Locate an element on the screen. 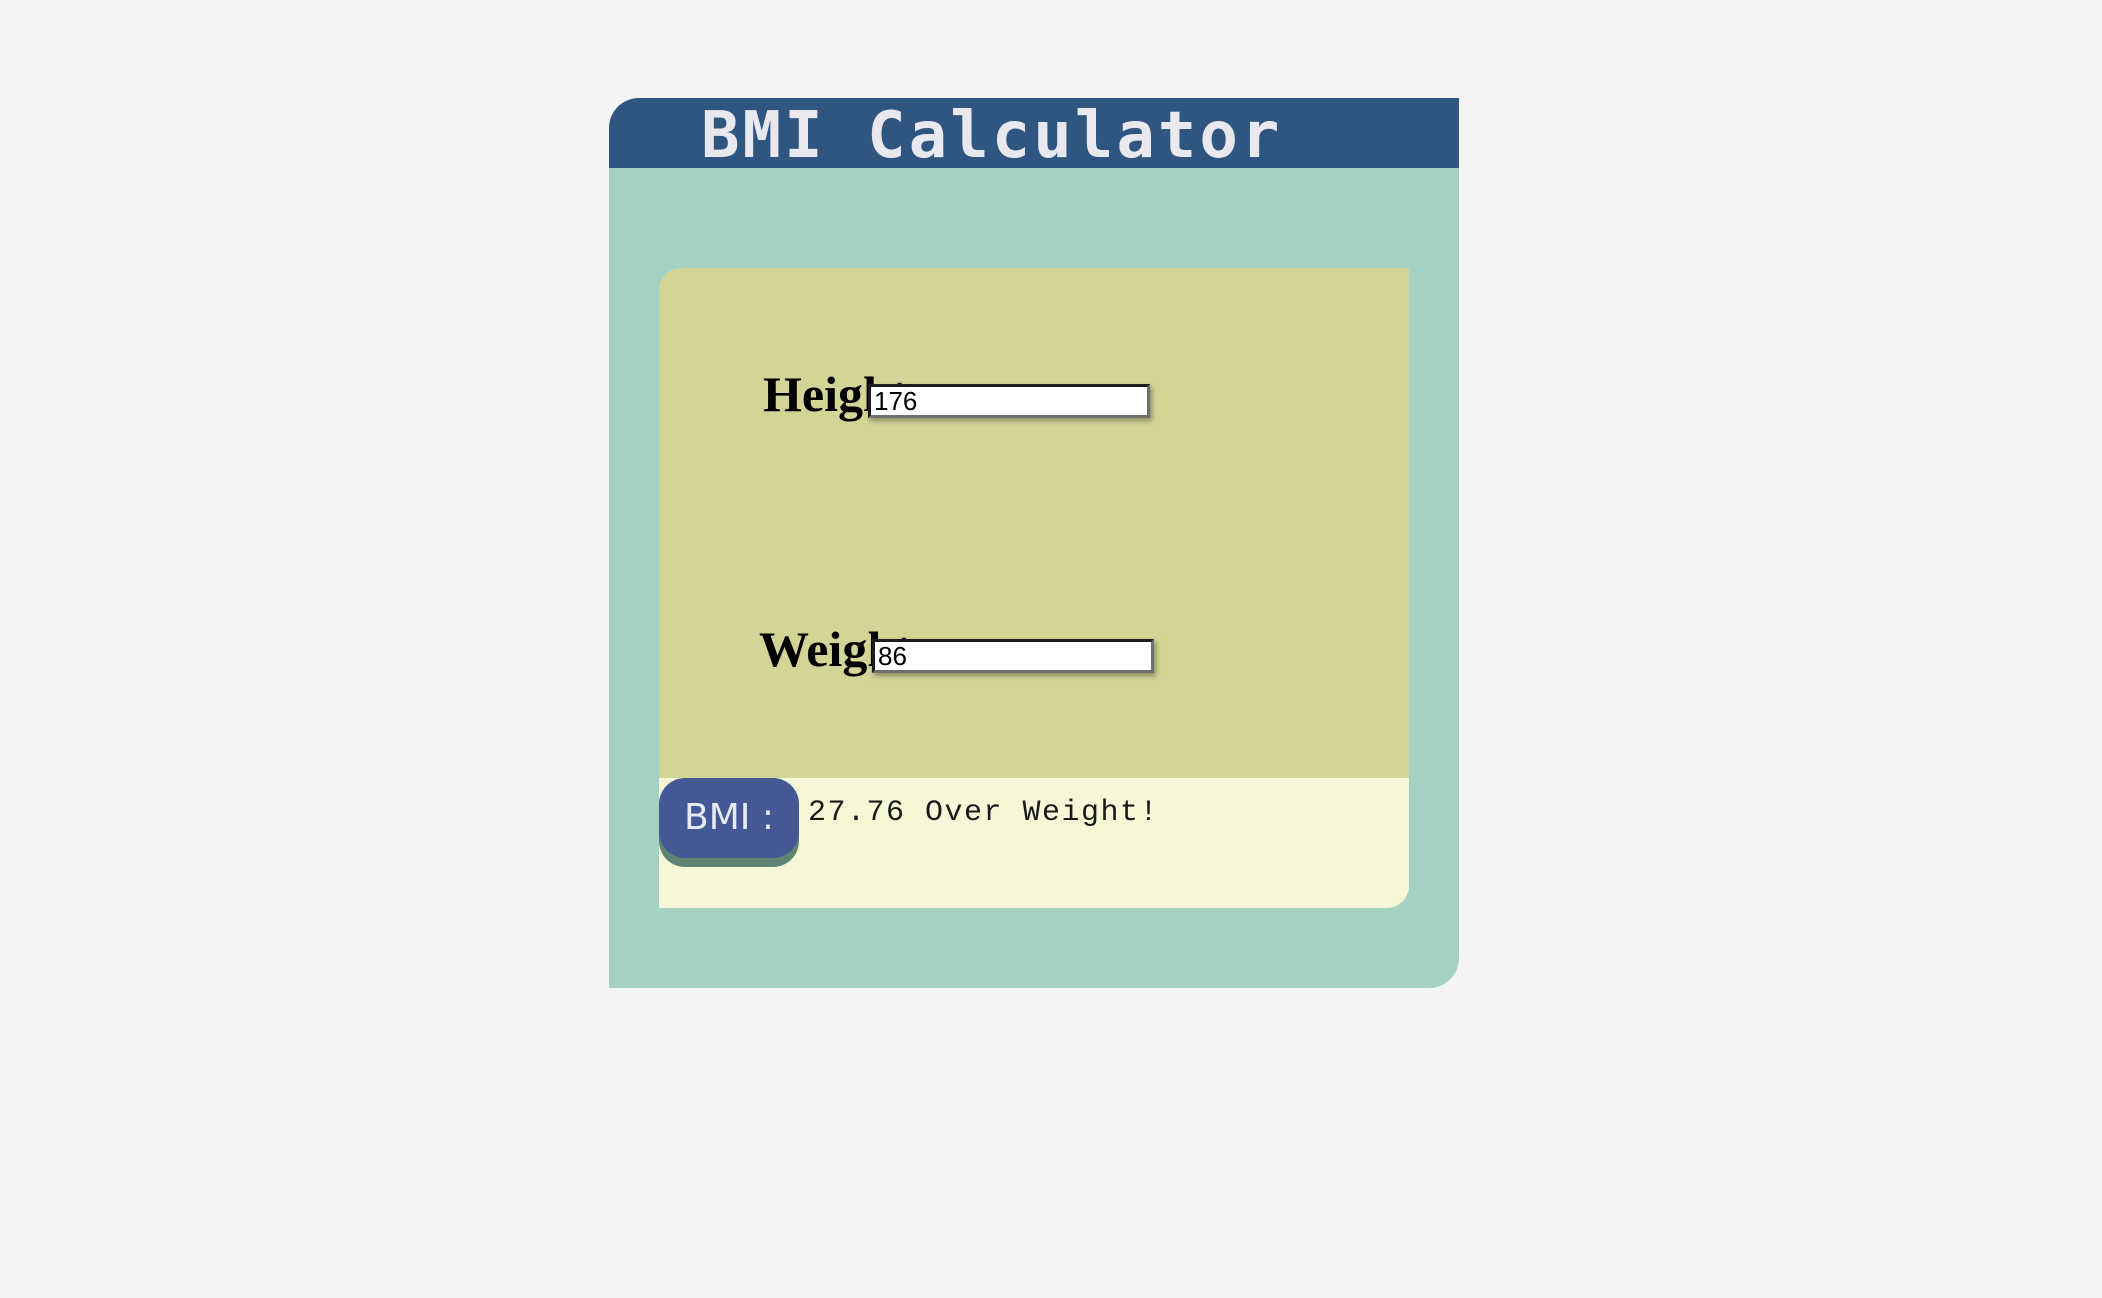  header-bar: BMI Calculator is located at coordinates (1034, 133).